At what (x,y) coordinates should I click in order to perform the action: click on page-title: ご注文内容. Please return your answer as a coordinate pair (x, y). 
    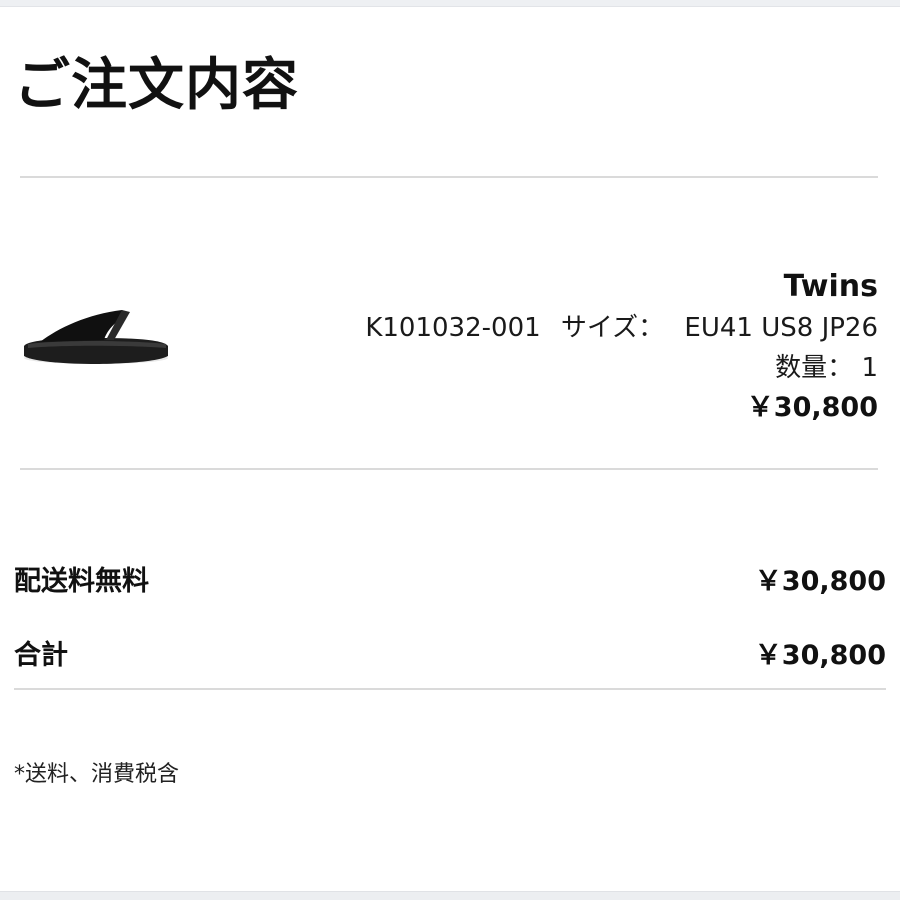
    Looking at the image, I should click on (156, 85).